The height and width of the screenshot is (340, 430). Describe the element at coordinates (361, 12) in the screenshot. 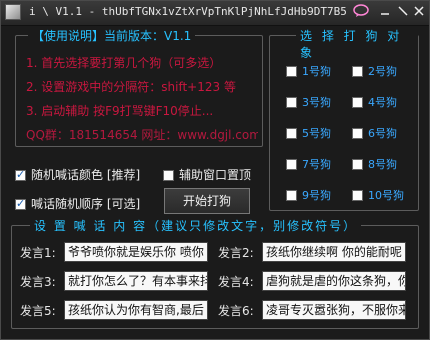

I see `chat-bubble-icon` at that location.